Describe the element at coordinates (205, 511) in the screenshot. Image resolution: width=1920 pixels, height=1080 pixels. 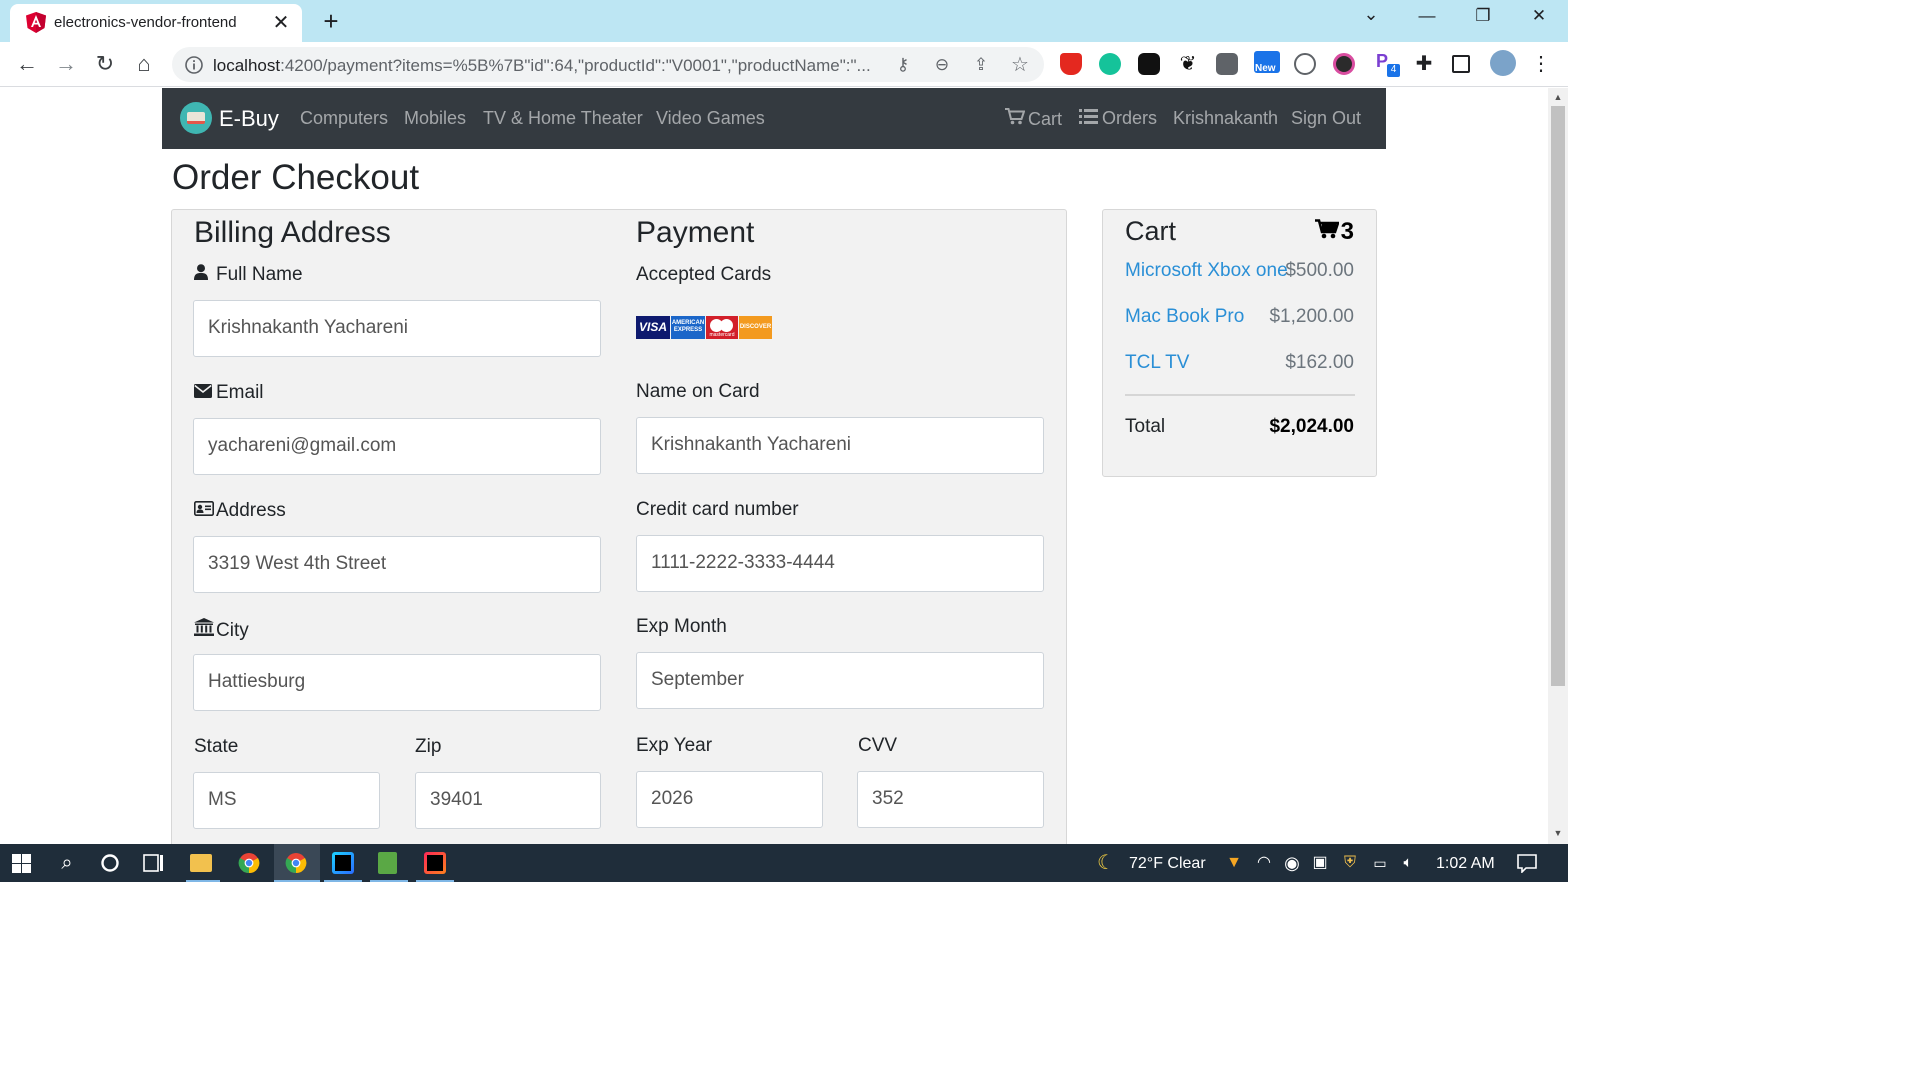
I see `address-card-icon` at that location.